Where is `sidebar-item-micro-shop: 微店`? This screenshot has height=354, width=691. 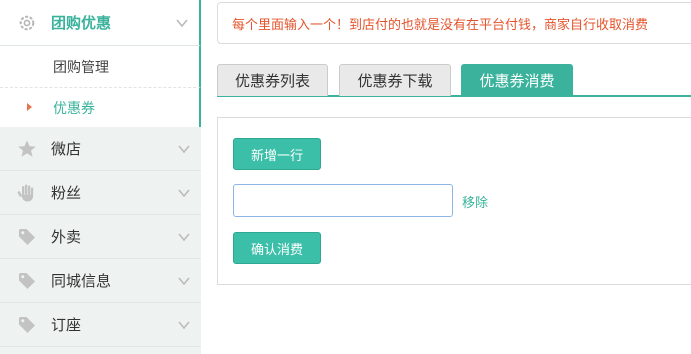
sidebar-item-micro-shop: 微店 is located at coordinates (100, 149).